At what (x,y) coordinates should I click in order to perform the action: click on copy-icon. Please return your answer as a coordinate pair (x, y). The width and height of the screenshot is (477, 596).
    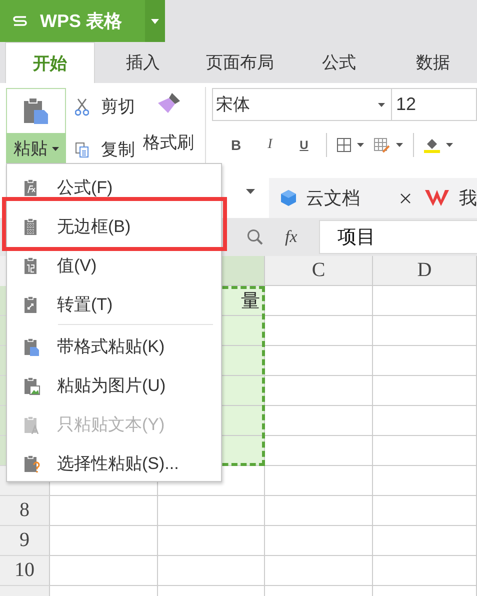
    Looking at the image, I should click on (82, 150).